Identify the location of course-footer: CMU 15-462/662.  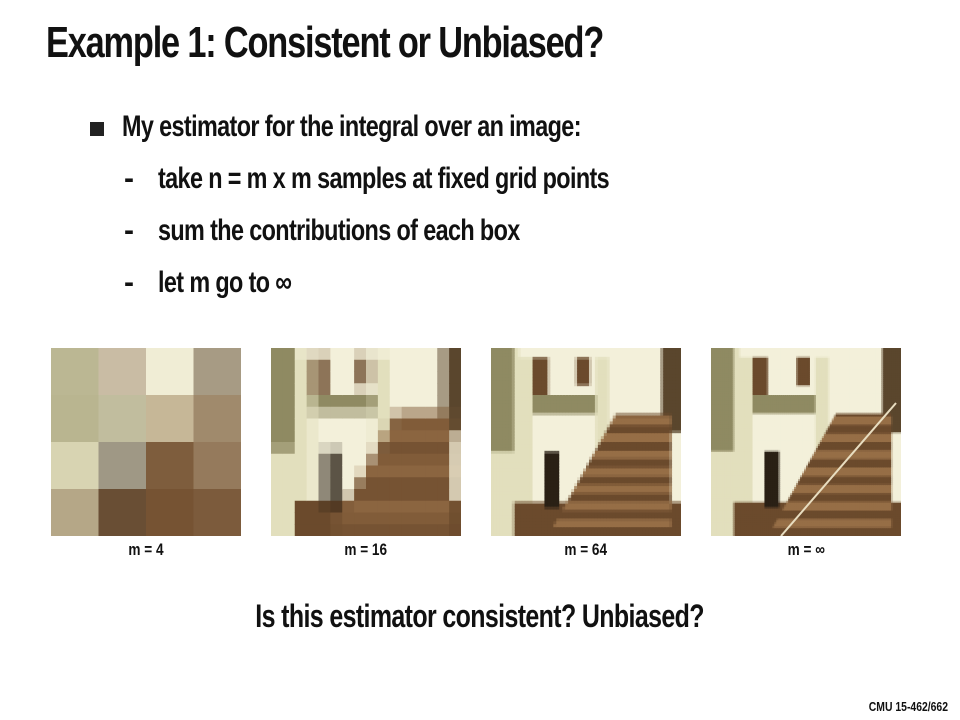
(908, 706).